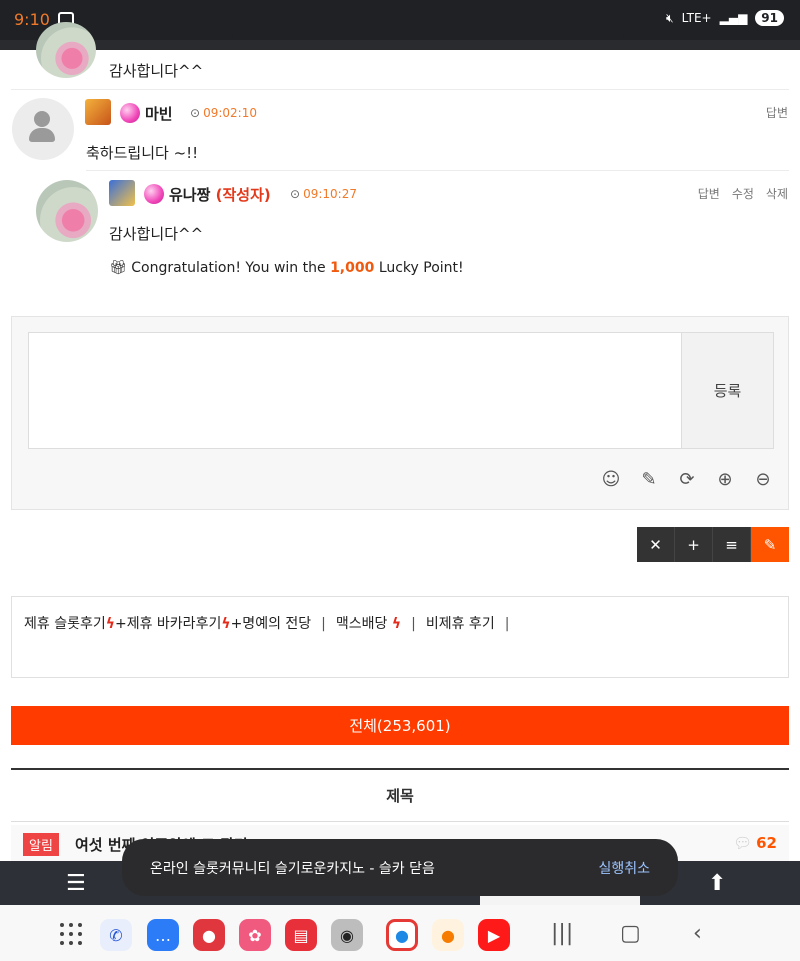 The width and height of the screenshot is (800, 961). Describe the element at coordinates (670, 17) in the screenshot. I see `mute-icon: 🔇︎` at that location.